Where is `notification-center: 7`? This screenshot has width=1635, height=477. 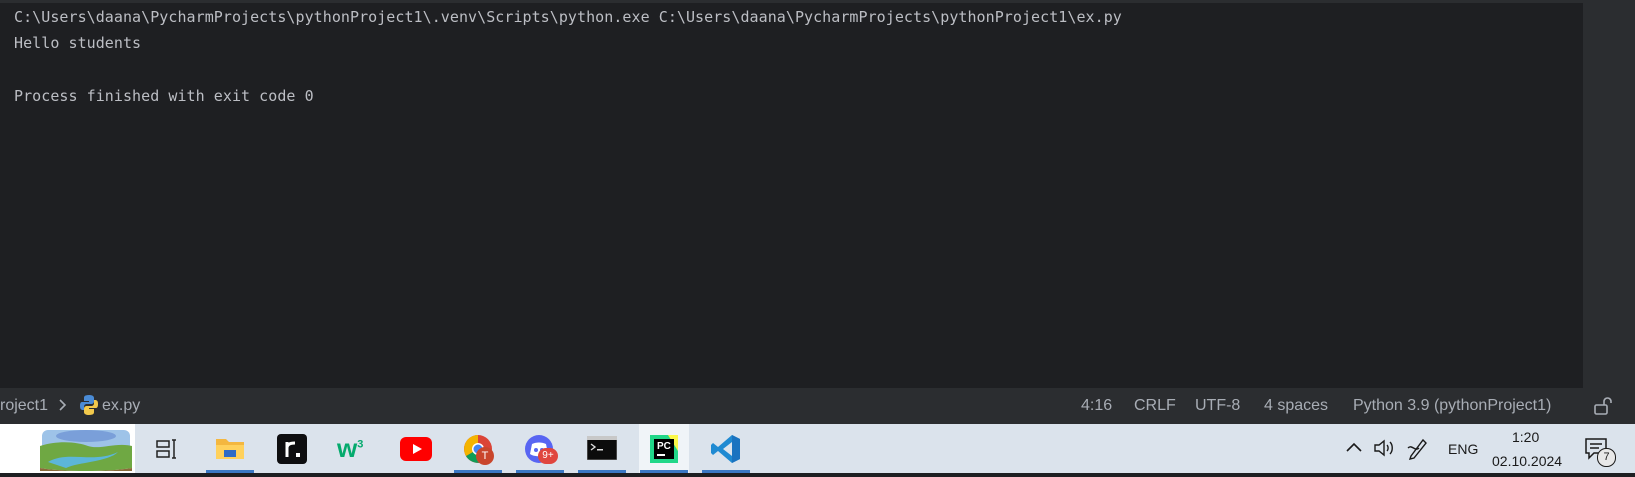
notification-center: 7 is located at coordinates (1600, 452).